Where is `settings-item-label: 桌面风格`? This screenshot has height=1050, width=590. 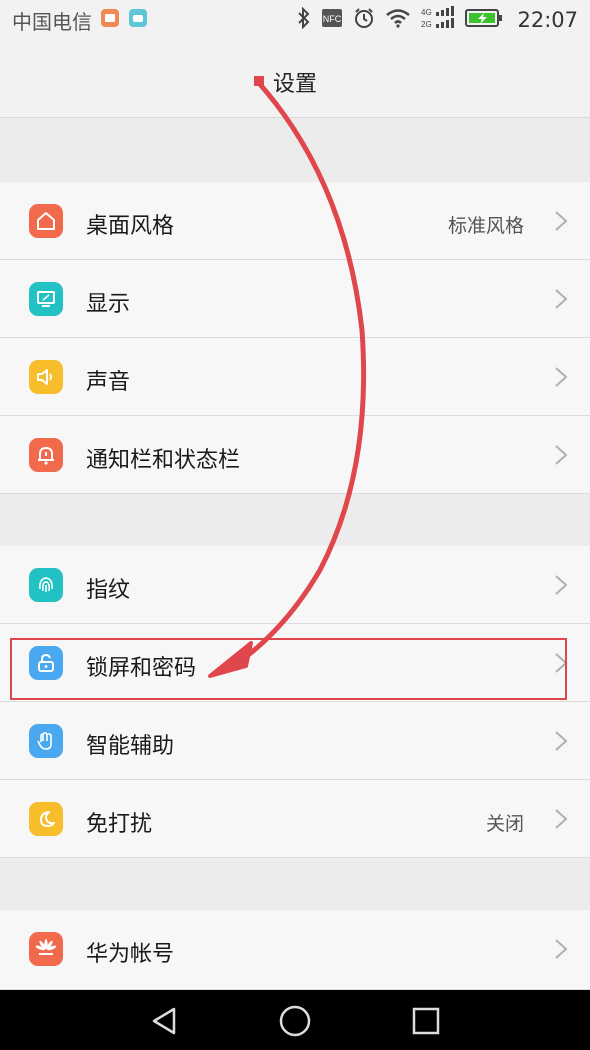
settings-item-label: 桌面风格 is located at coordinates (130, 226).